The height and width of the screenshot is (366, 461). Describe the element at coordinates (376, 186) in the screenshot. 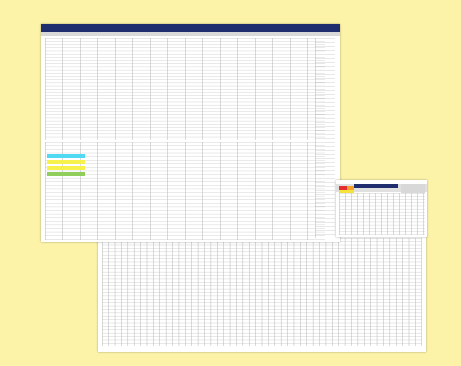

I see `side-sheet-navy-block` at that location.